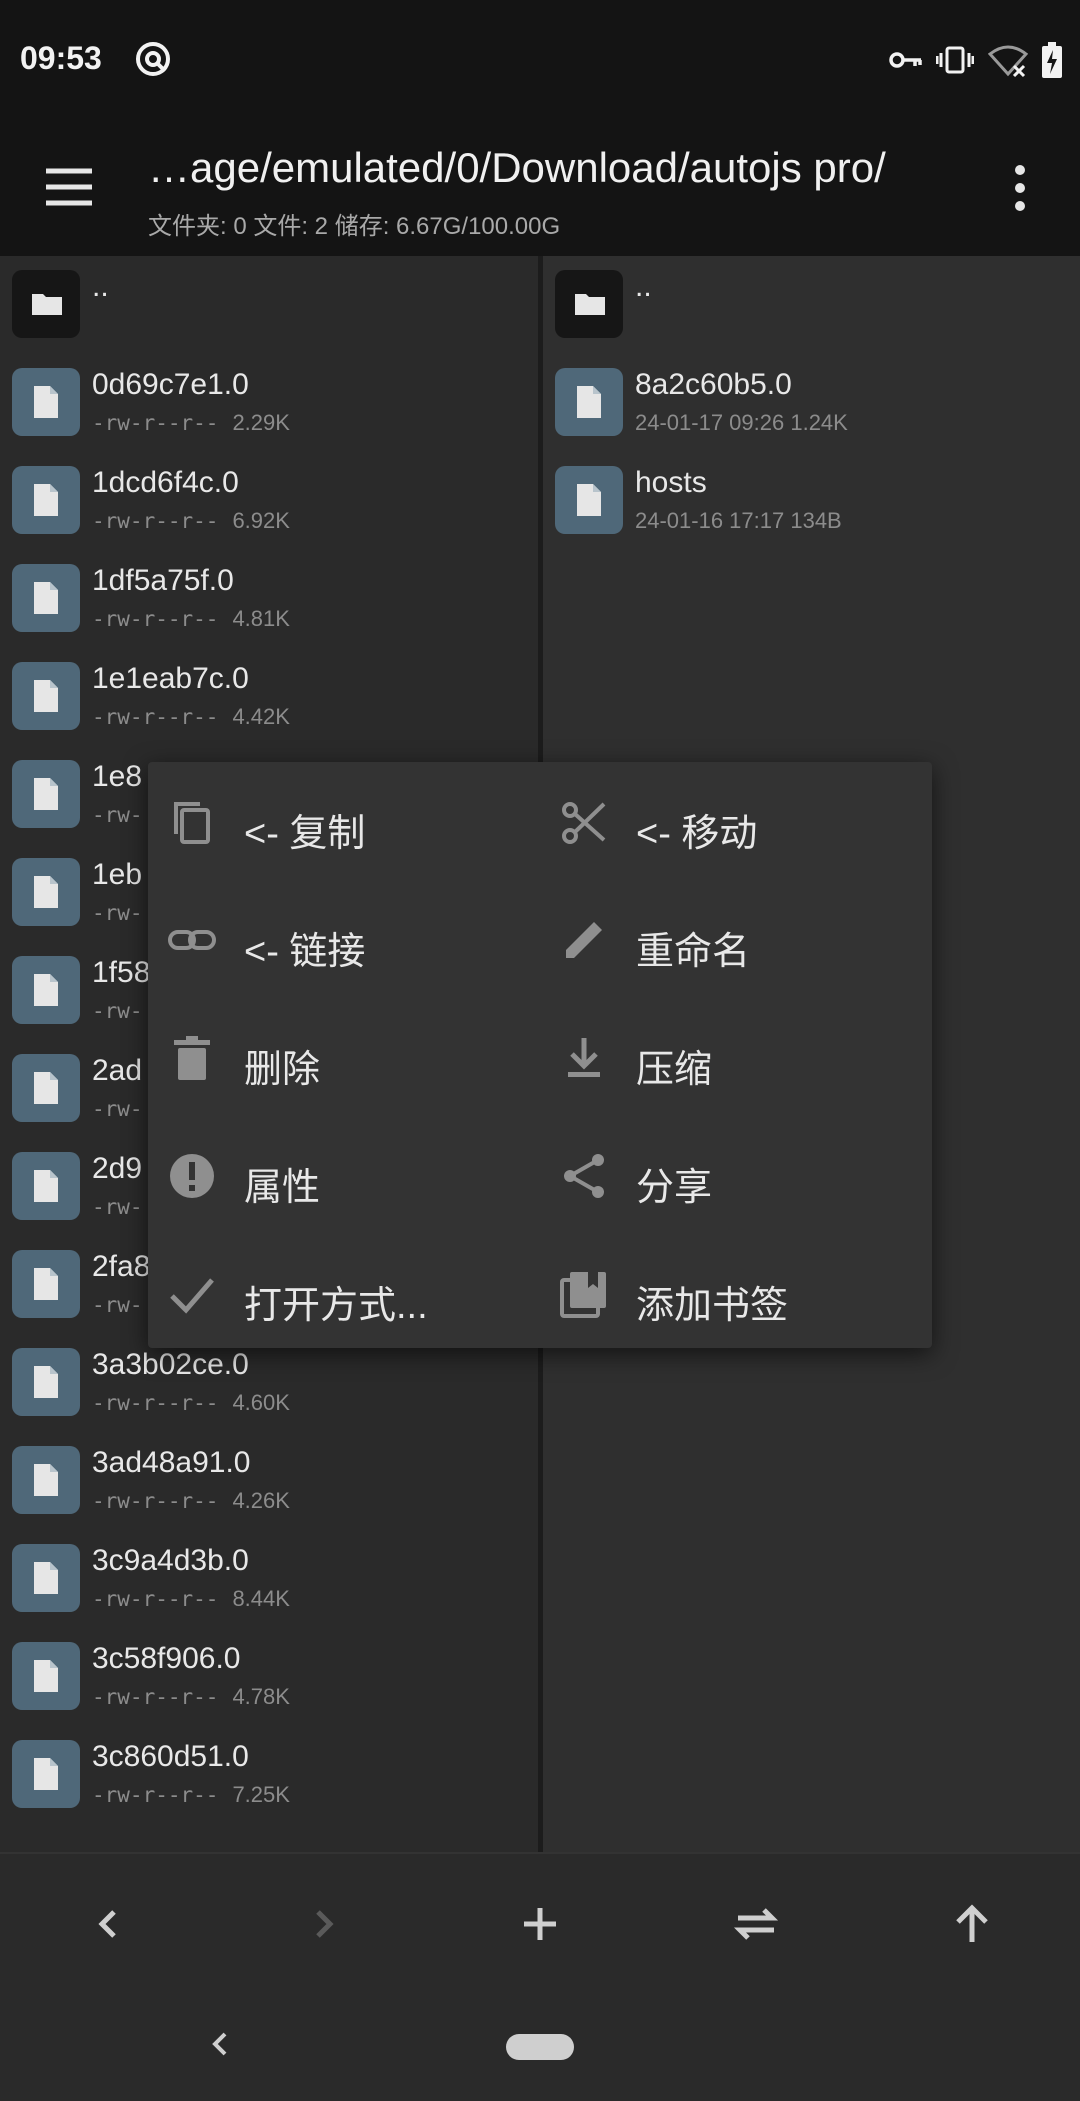  Describe the element at coordinates (736, 1057) in the screenshot. I see `menu-item-compress-download: 压缩` at that location.